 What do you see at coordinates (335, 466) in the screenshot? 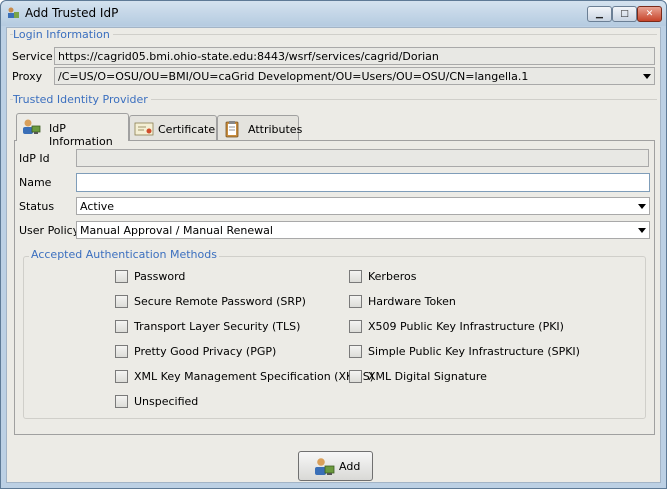
I see `add-button: Add` at bounding box center [335, 466].